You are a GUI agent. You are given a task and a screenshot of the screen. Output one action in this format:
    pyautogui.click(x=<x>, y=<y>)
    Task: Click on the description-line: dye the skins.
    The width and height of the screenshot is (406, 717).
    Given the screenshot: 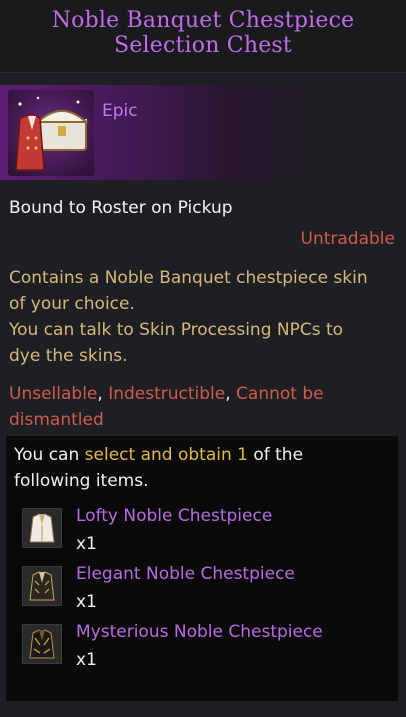 What is the action you would take?
    pyautogui.click(x=68, y=356)
    